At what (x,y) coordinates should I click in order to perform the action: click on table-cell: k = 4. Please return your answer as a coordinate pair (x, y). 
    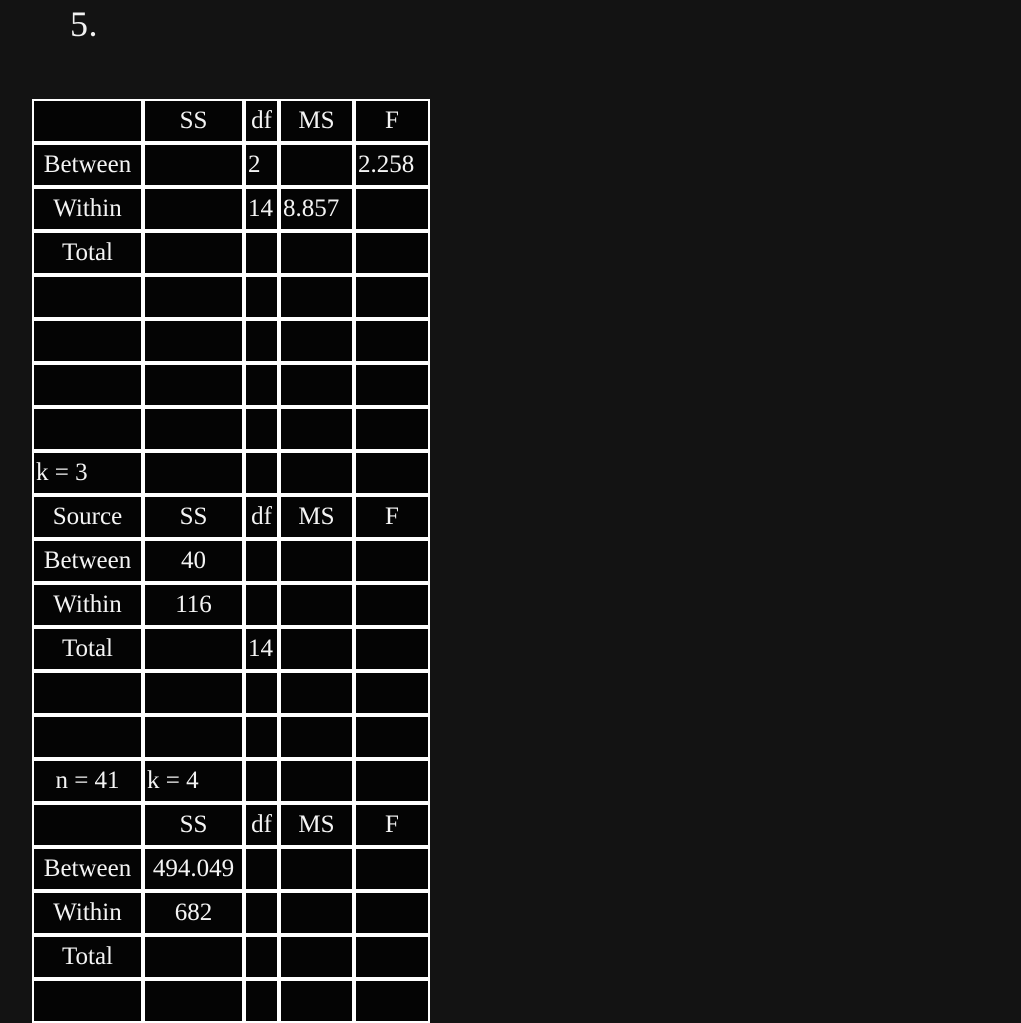
    Looking at the image, I should click on (193, 781).